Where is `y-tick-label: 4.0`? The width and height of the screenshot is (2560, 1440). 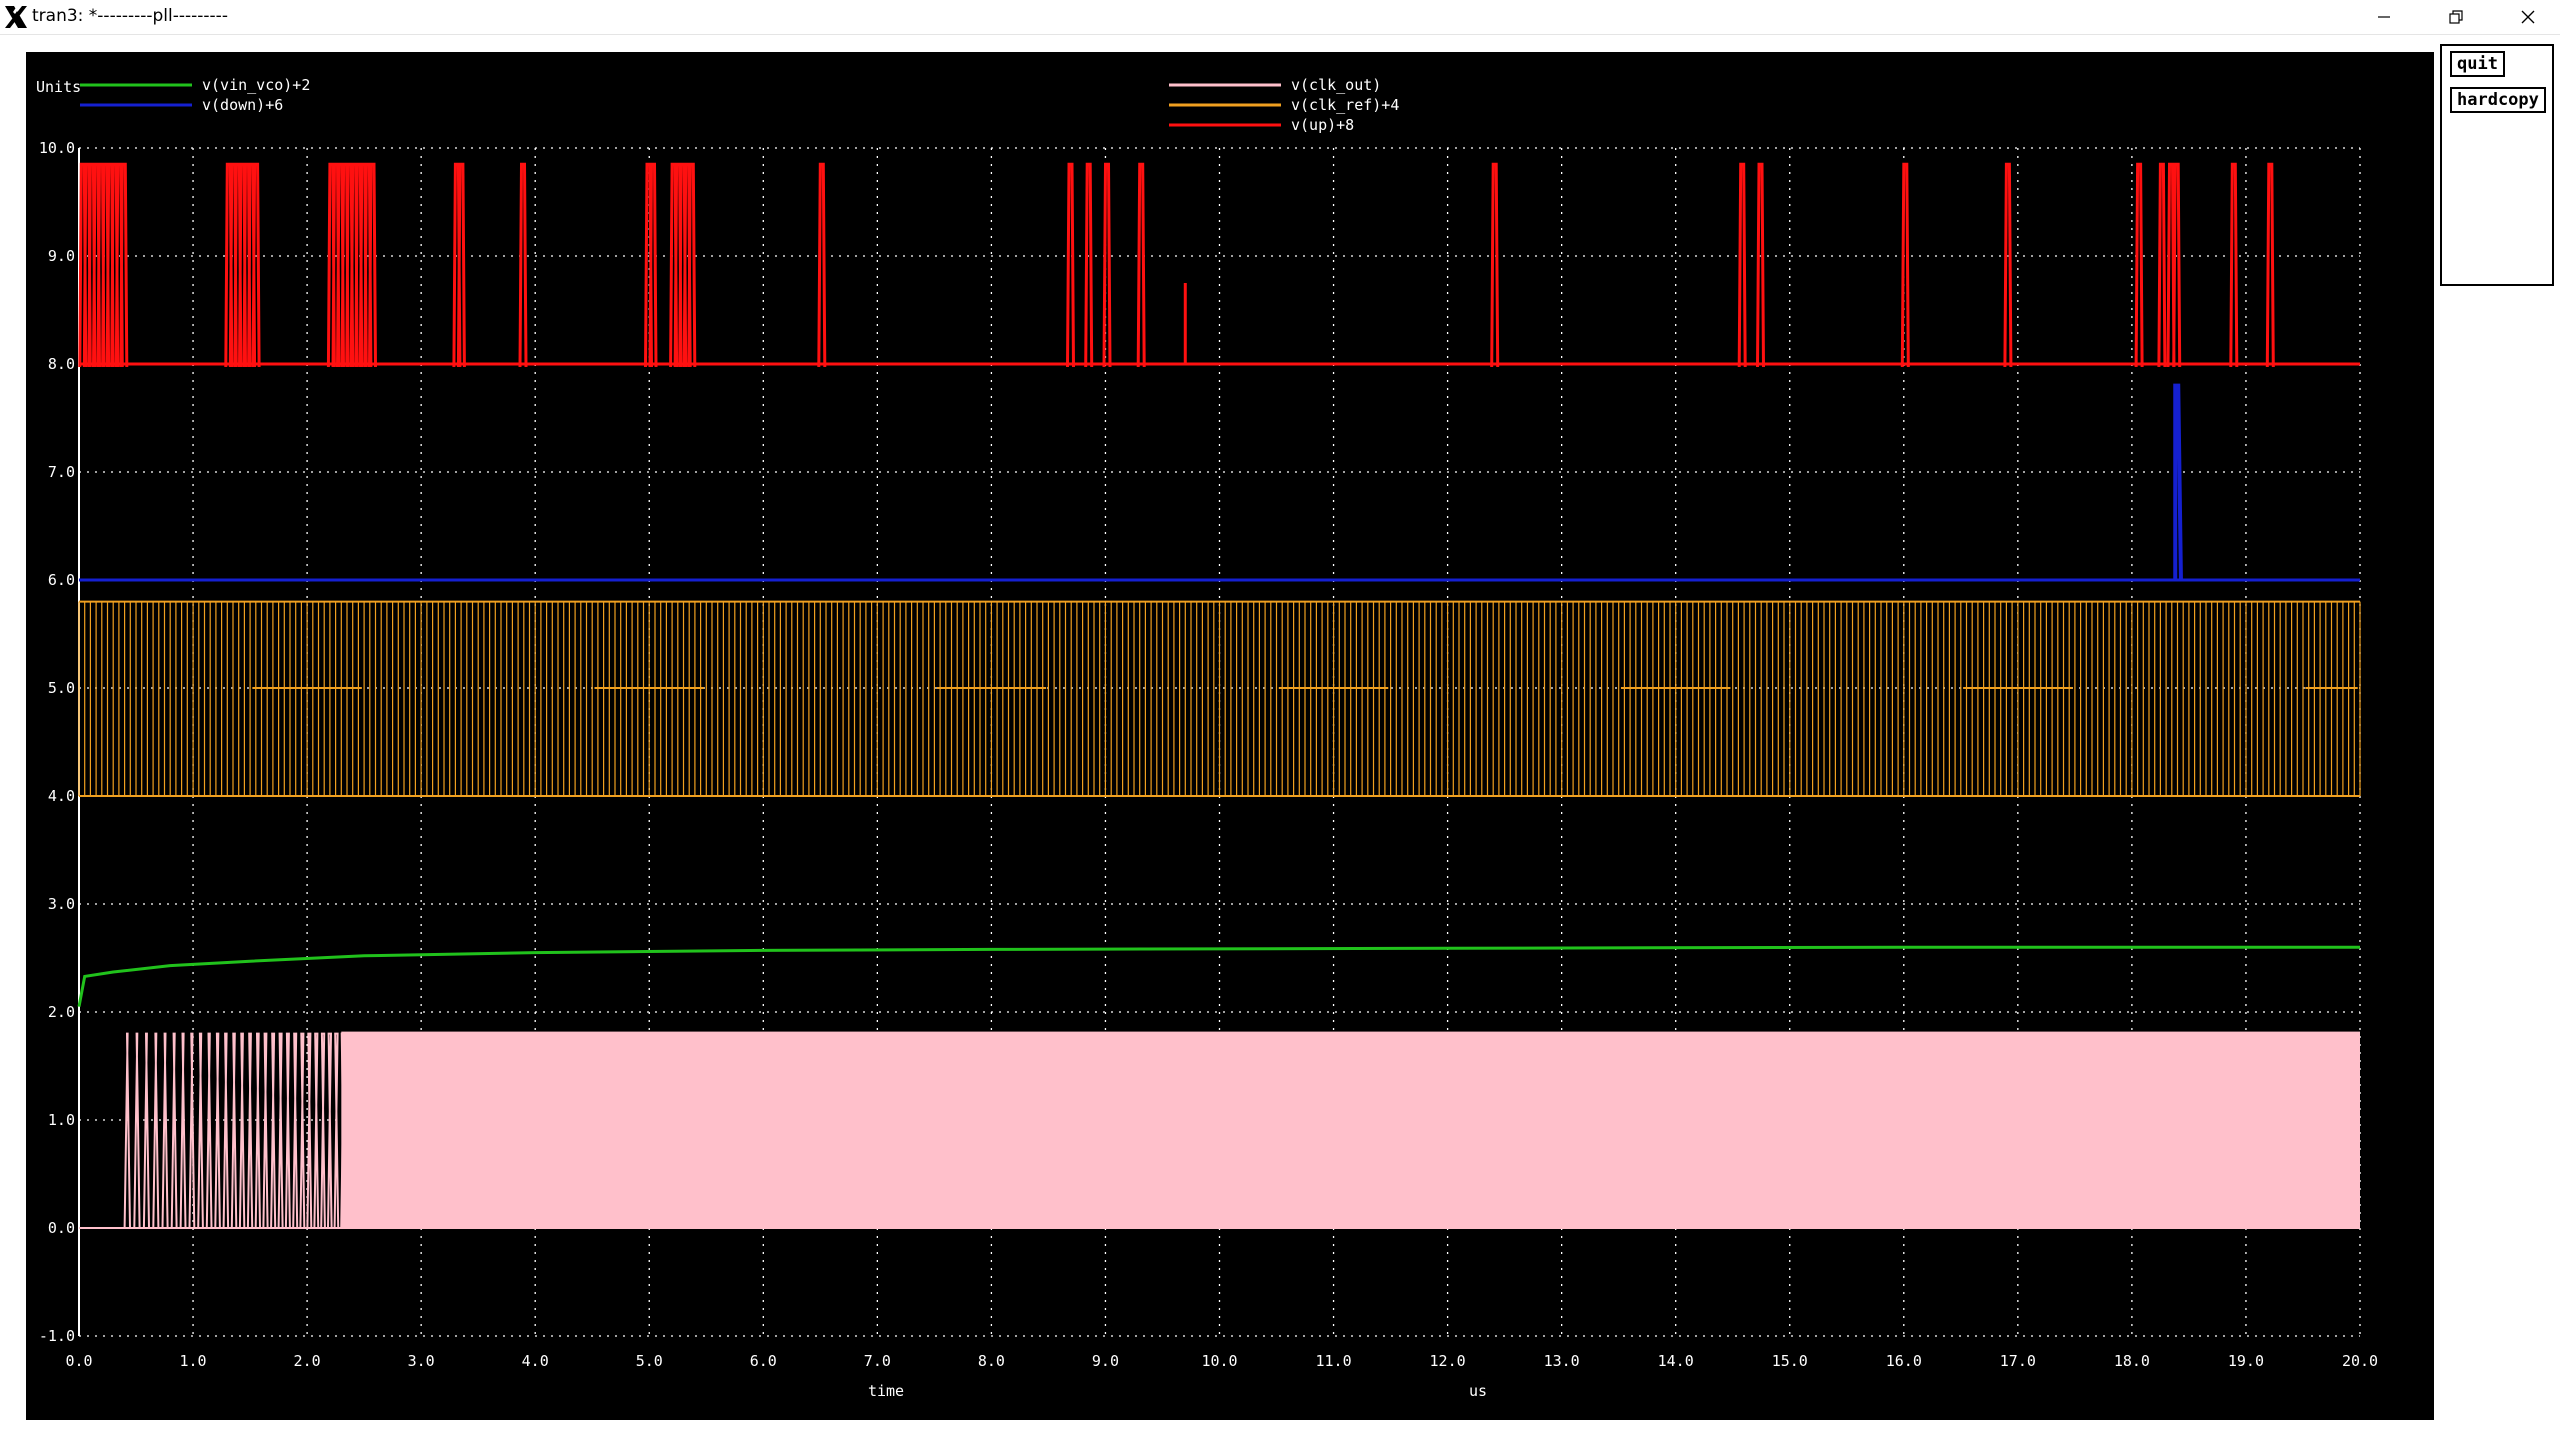
y-tick-label: 4.0 is located at coordinates (61, 796).